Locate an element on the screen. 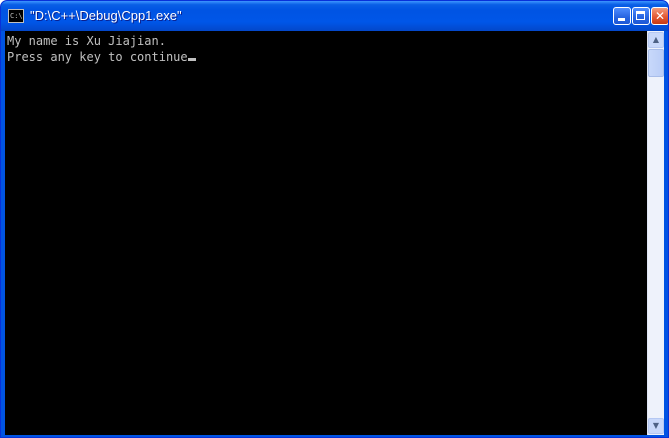 Image resolution: width=669 pixels, height=438 pixels. scroll-down-button: ▼ is located at coordinates (656, 426).